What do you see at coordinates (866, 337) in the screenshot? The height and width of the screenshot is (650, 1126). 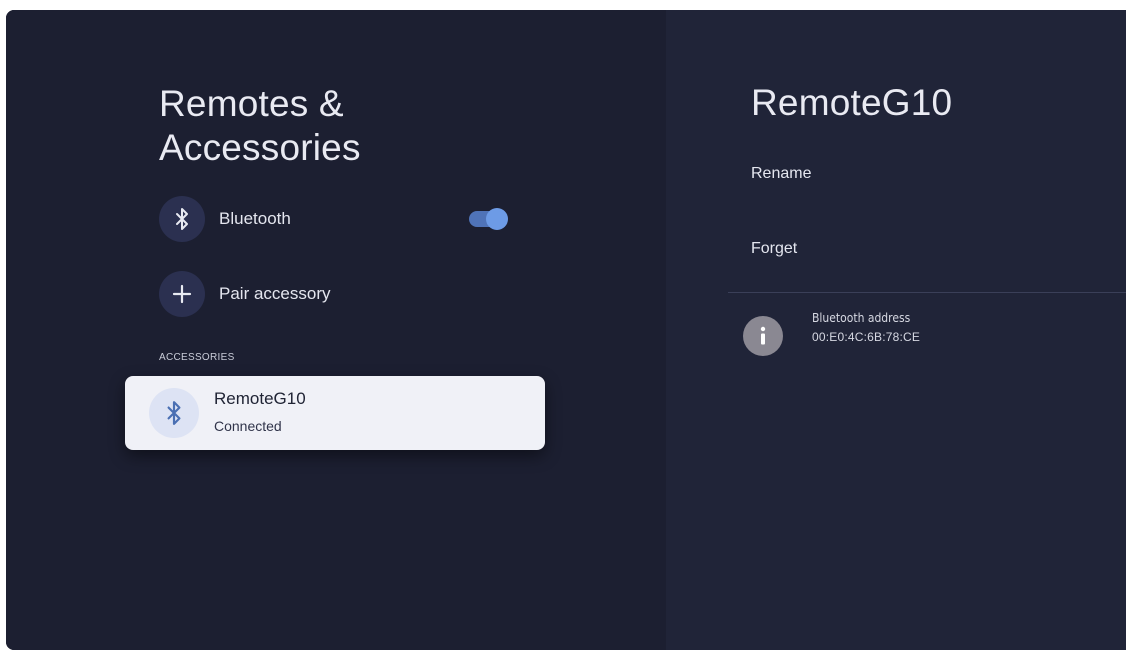 I see `bluetooth-address-value: 00:E0:4C:6B:78:CE` at bounding box center [866, 337].